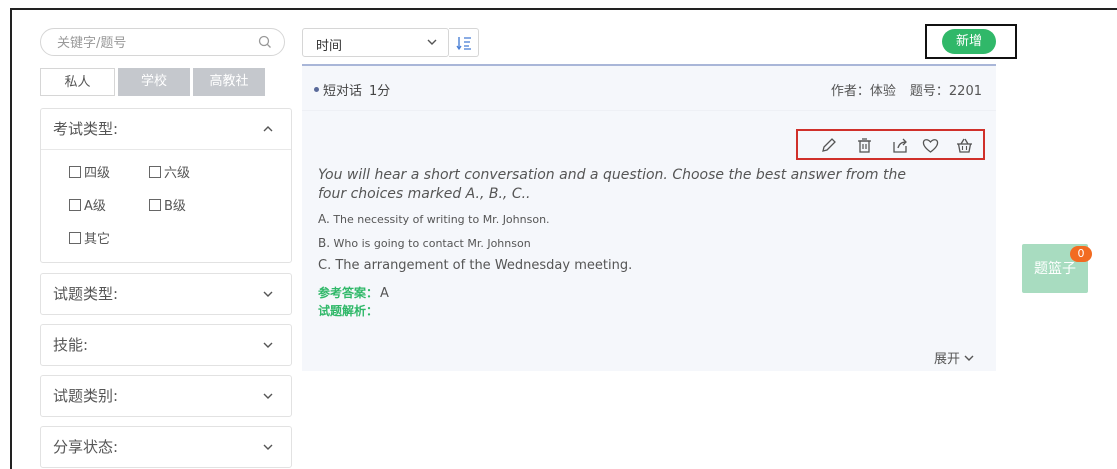  What do you see at coordinates (864, 145) in the screenshot?
I see `delete-icon` at bounding box center [864, 145].